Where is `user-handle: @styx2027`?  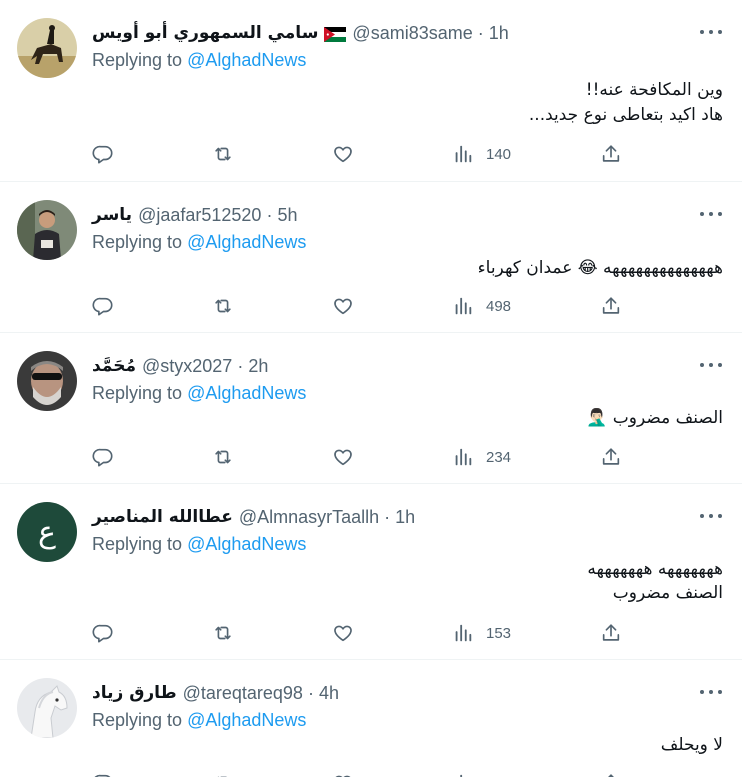 user-handle: @styx2027 is located at coordinates (187, 366).